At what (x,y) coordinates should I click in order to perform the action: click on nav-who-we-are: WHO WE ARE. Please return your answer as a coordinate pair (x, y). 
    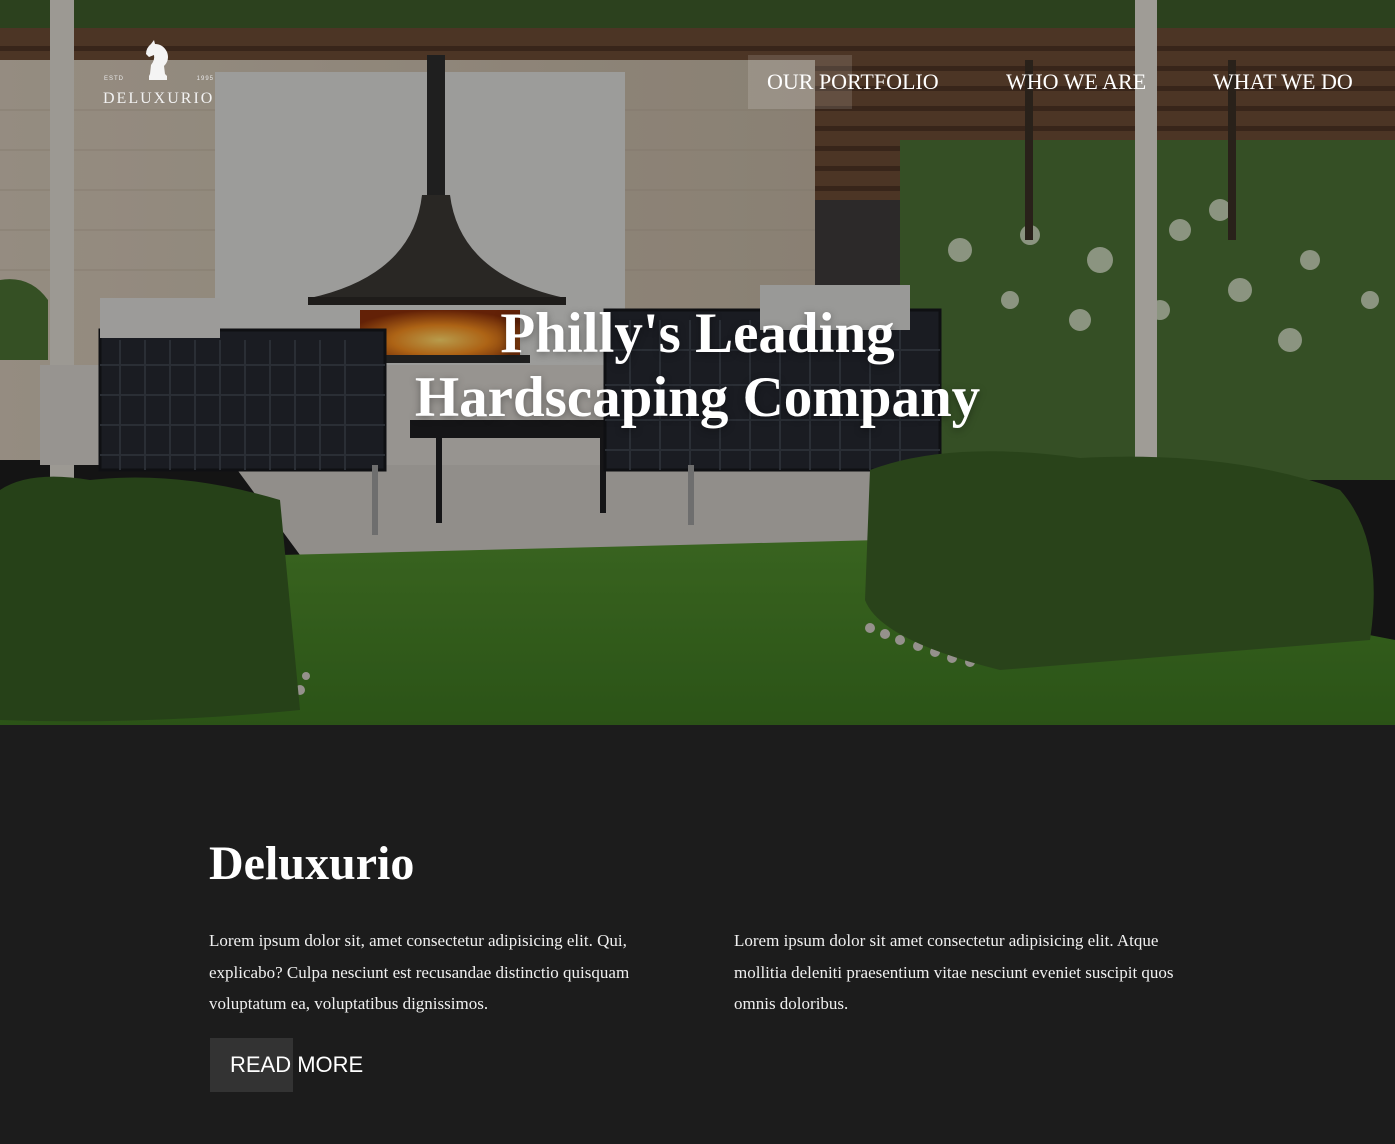
    Looking at the image, I should click on (1076, 82).